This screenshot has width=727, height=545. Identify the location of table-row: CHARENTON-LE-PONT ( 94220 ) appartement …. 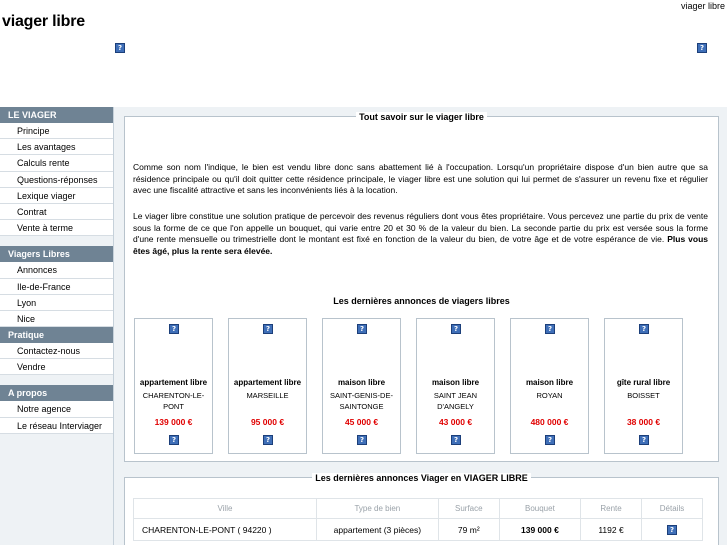
(418, 529).